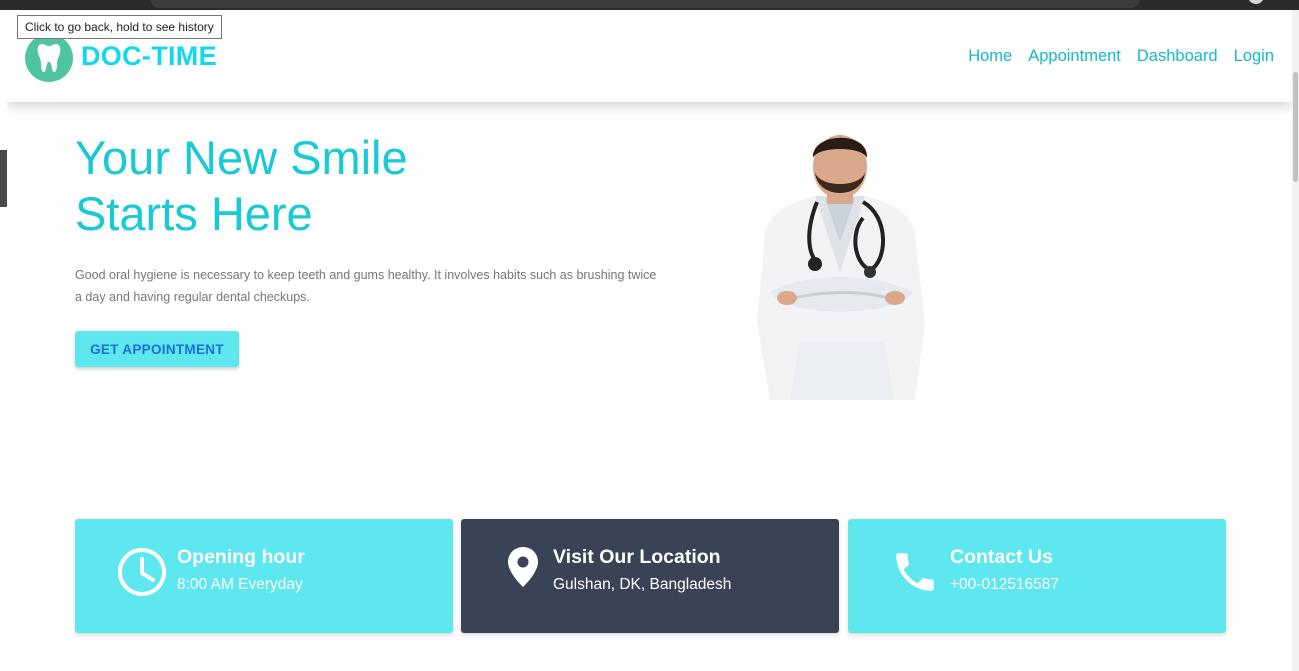 This screenshot has height=671, width=1299. I want to click on address-bar, so click(645, 4).